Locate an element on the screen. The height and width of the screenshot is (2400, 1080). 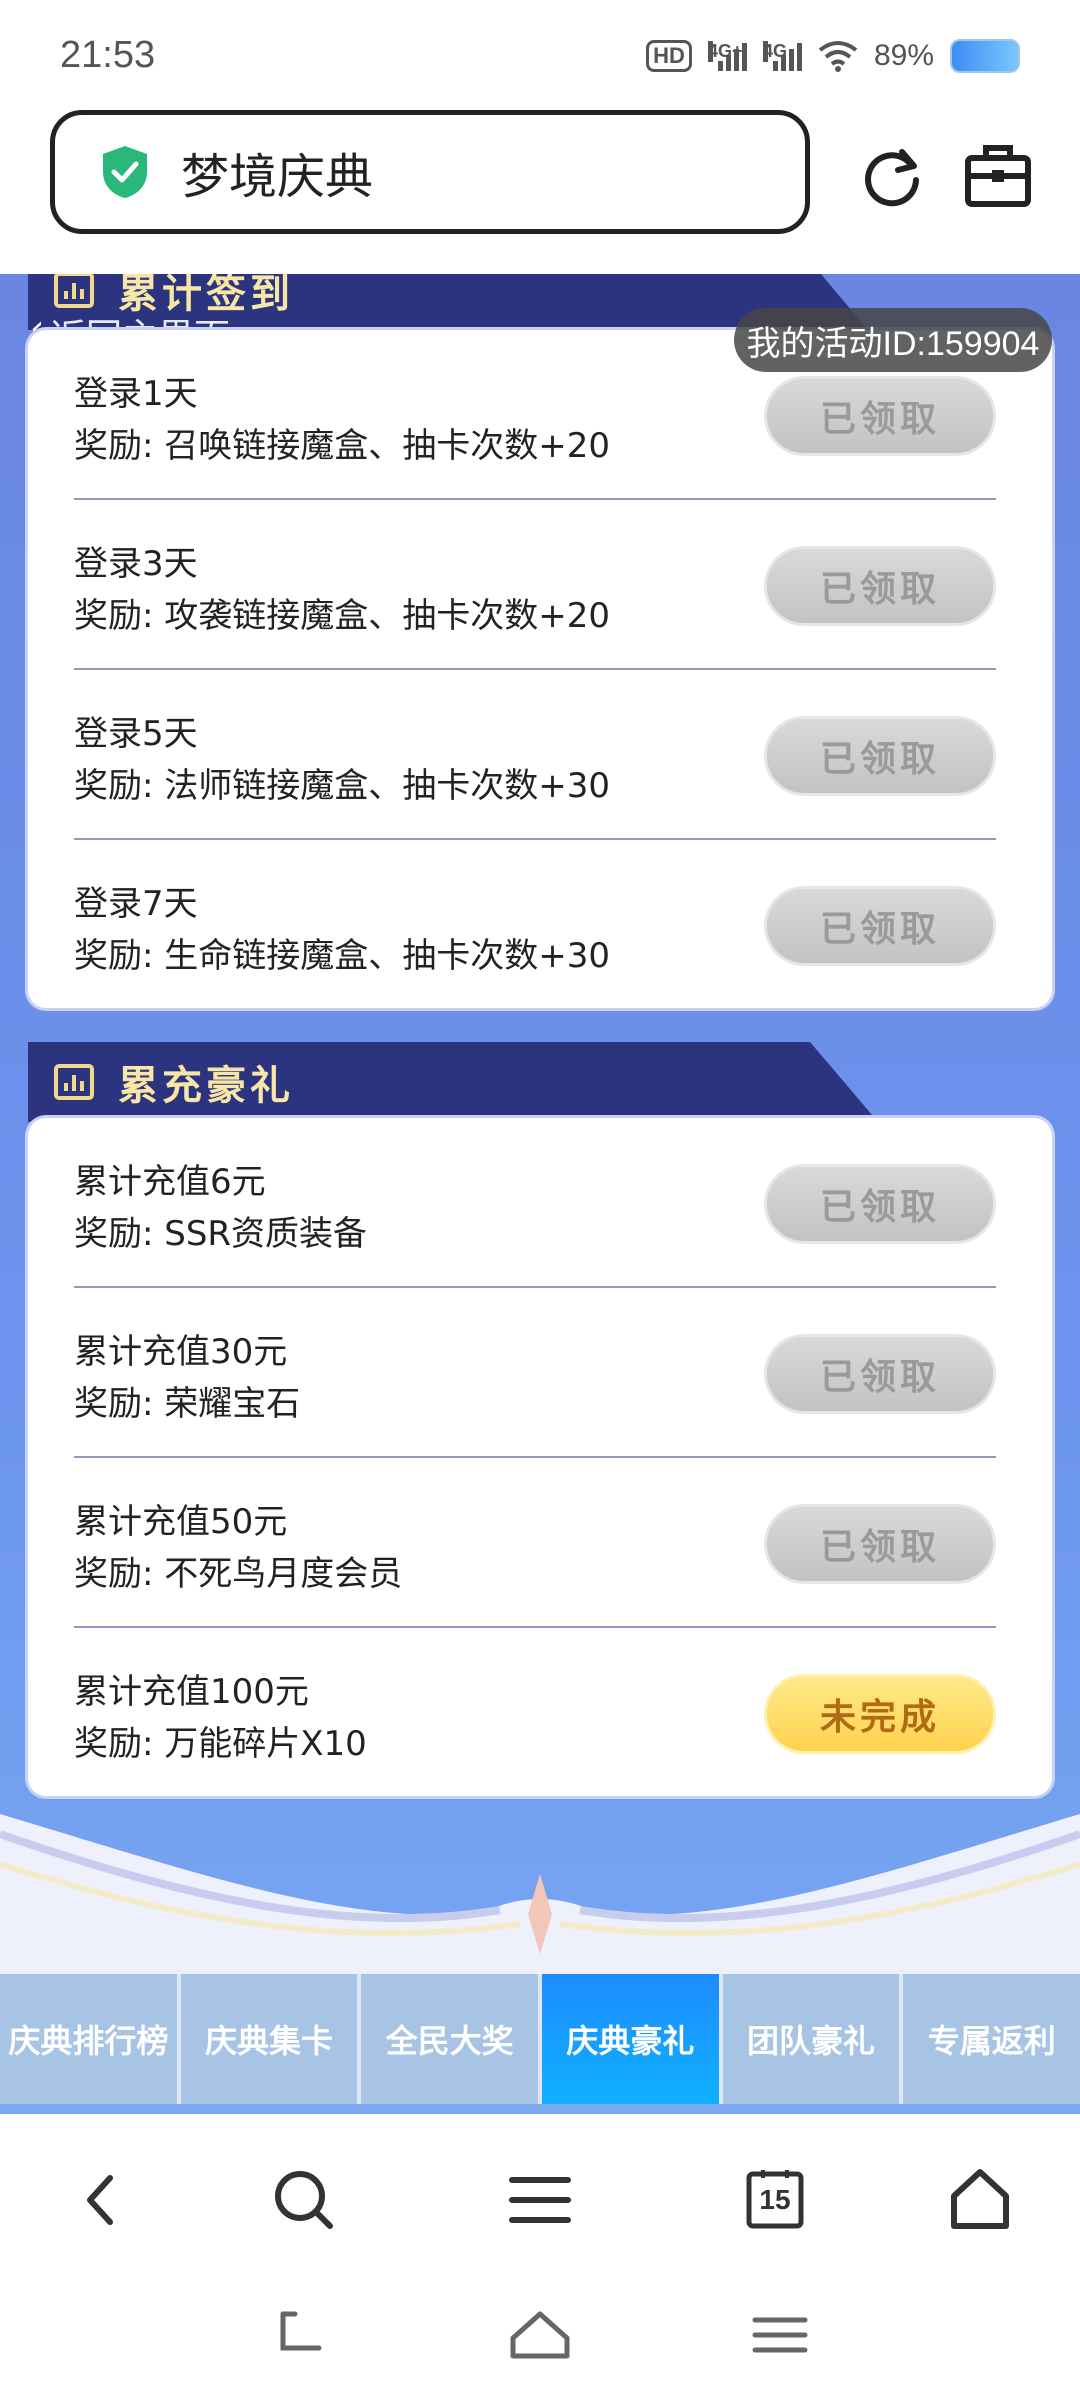
system-nav-bar is located at coordinates (540, 2340).